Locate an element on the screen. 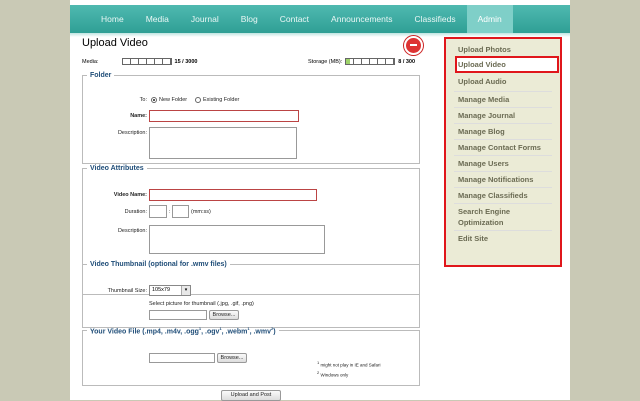 The image size is (640, 401). video-attributes-legend: Video Attributes is located at coordinates (117, 168).